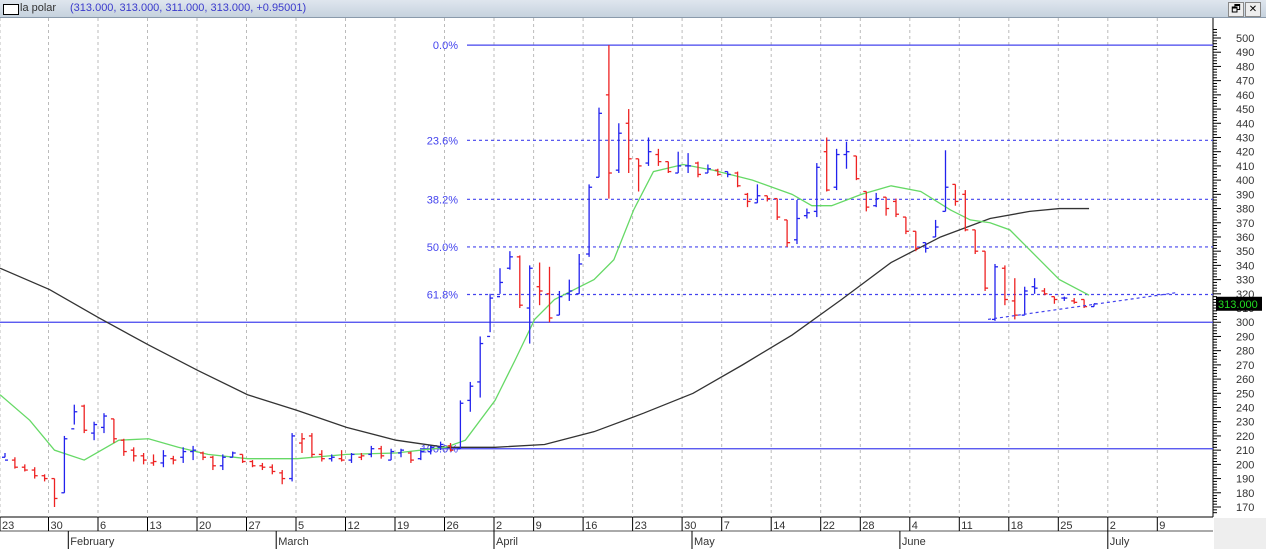 The width and height of the screenshot is (1266, 549). What do you see at coordinates (1253, 9) in the screenshot?
I see `close-button: ✕` at bounding box center [1253, 9].